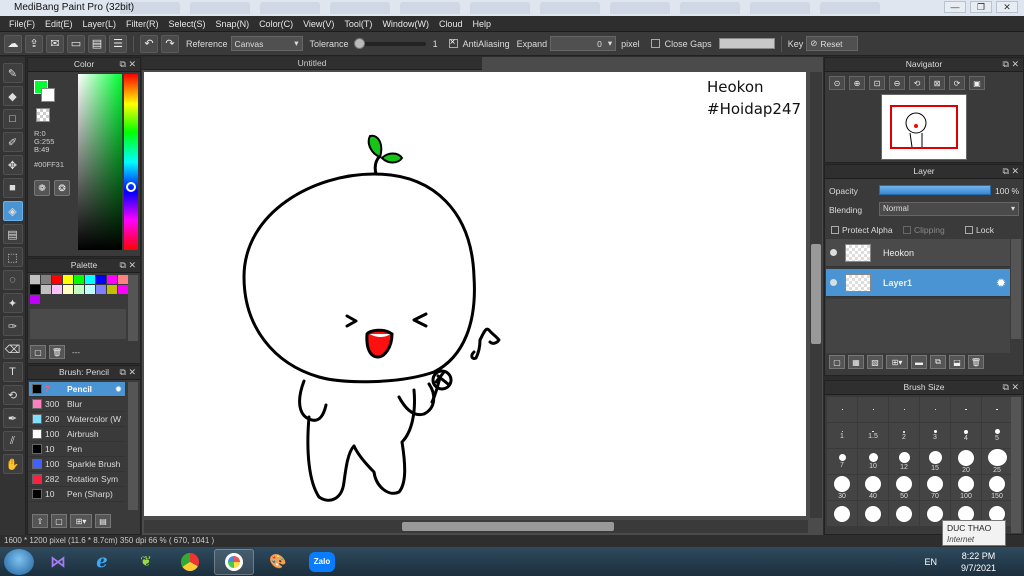  Describe the element at coordinates (997, 435) in the screenshot. I see `brush-size-cell: 5` at that location.